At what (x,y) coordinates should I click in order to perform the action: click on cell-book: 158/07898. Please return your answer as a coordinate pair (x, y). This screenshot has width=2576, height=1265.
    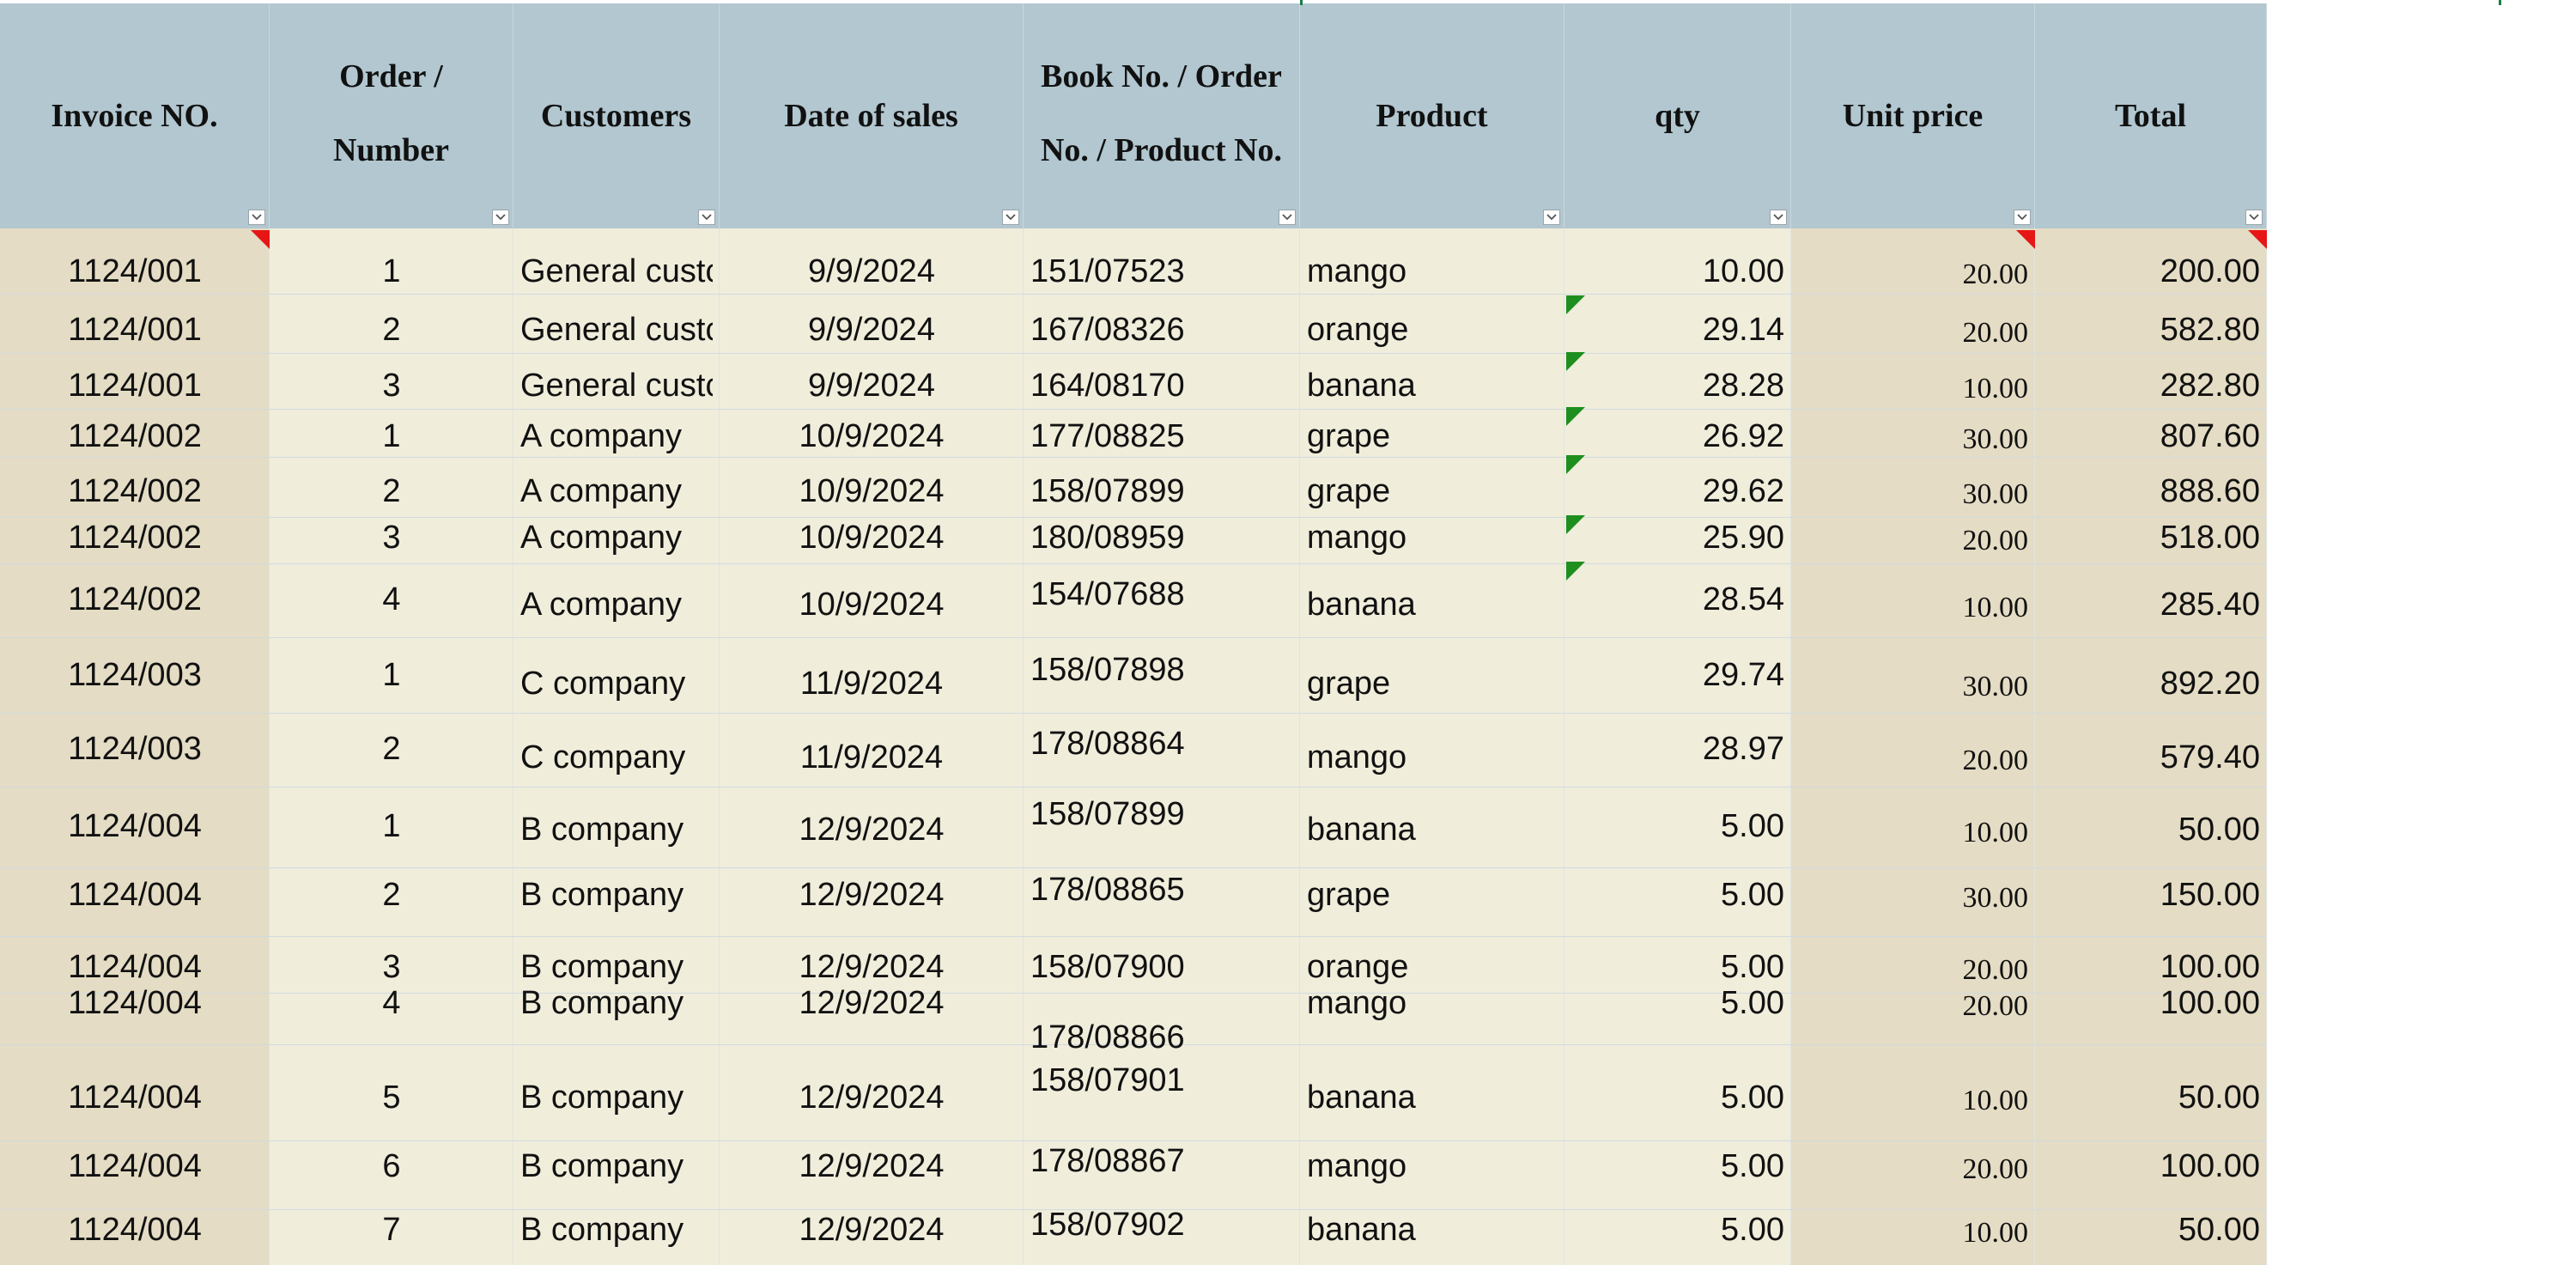
    Looking at the image, I should click on (1162, 670).